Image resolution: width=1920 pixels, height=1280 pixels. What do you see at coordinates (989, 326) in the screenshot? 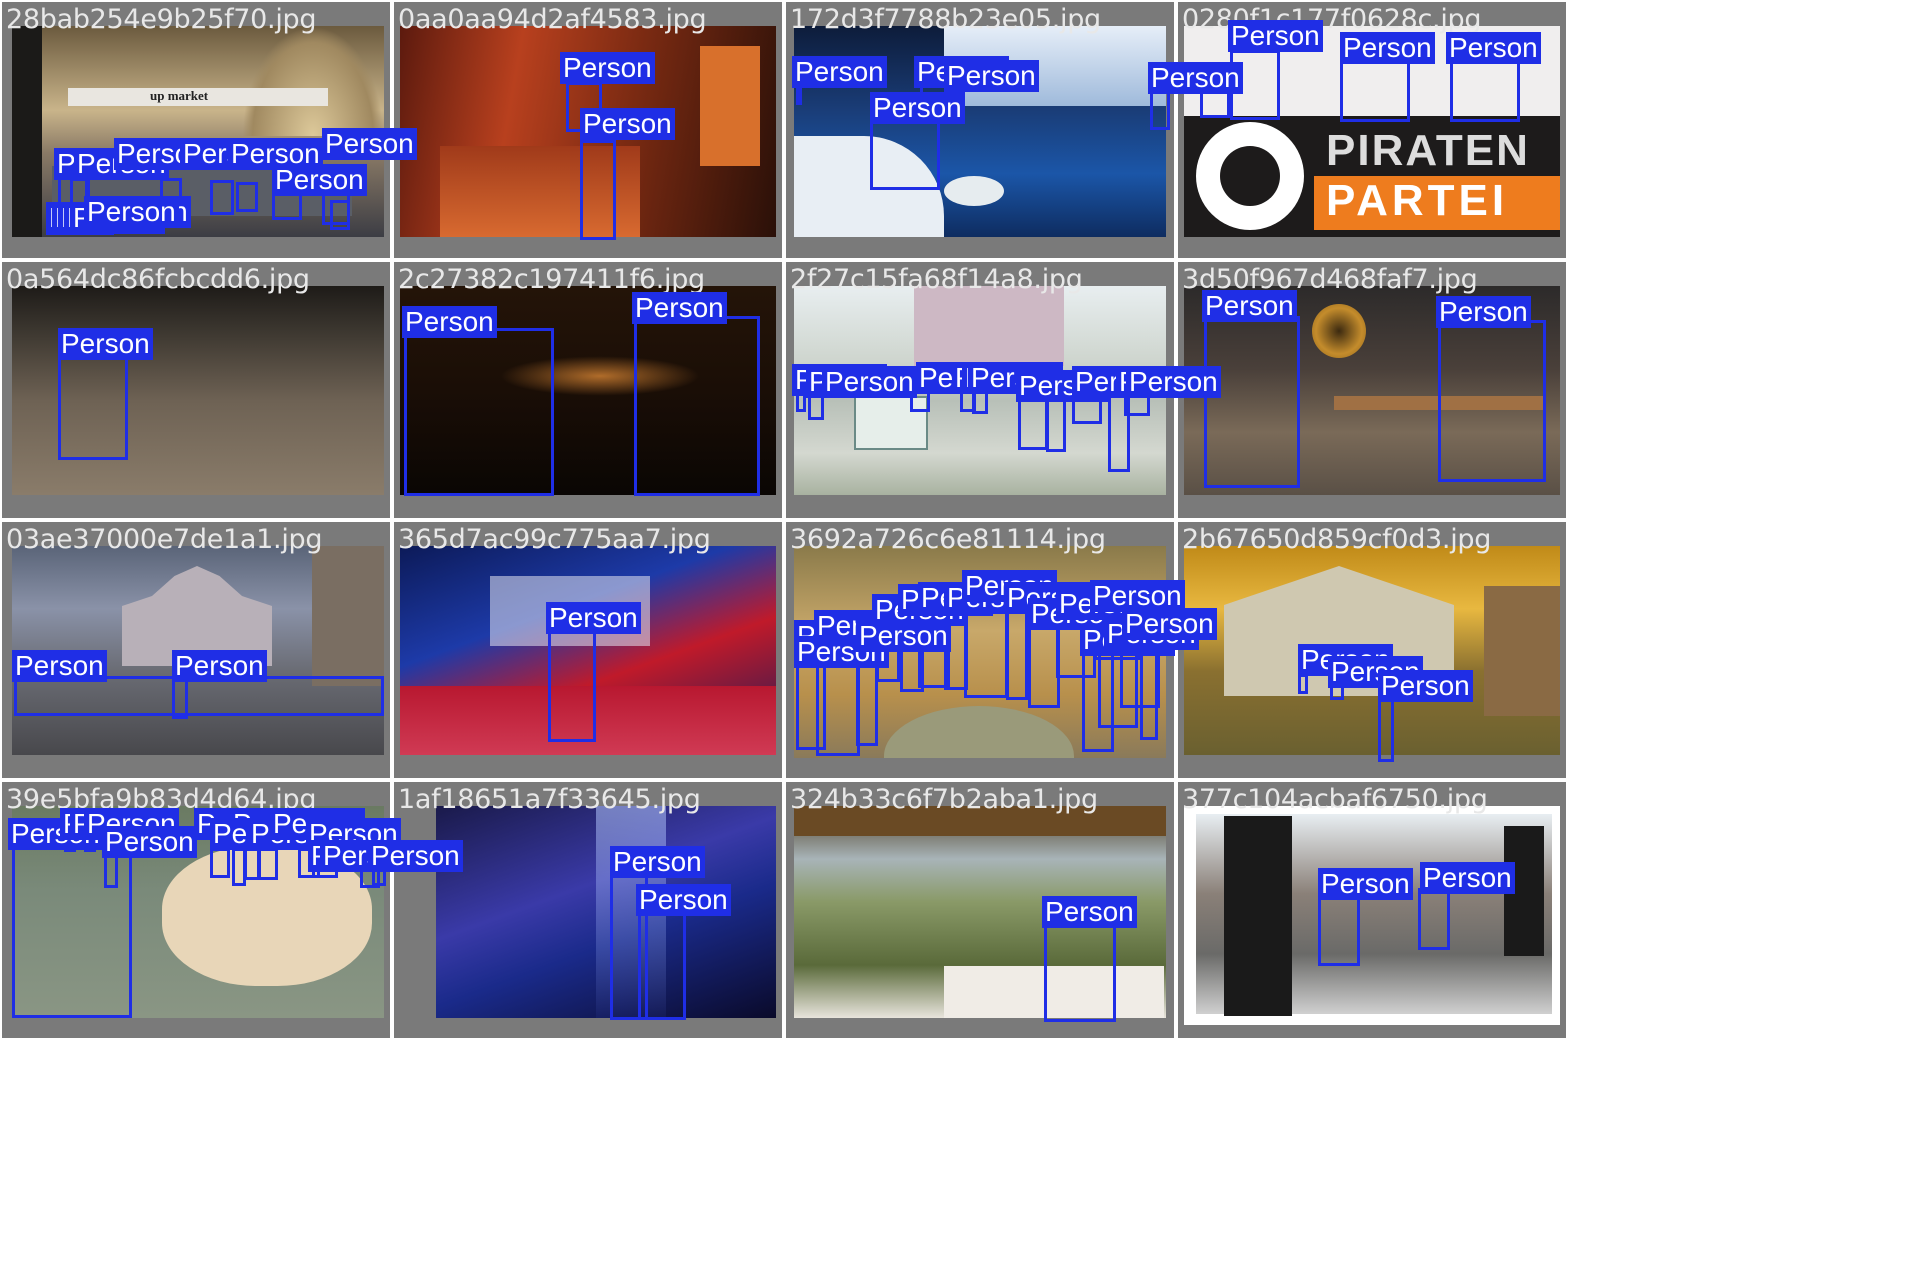
I see `building` at bounding box center [989, 326].